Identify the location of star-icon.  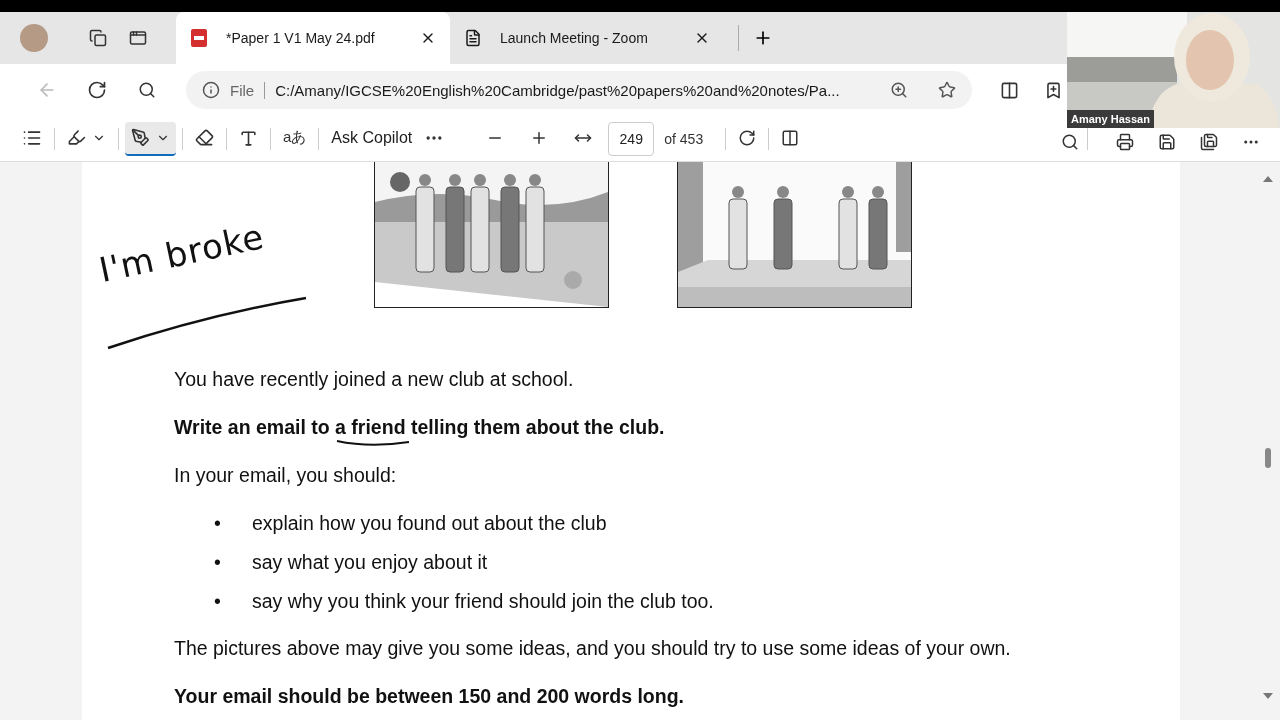
(947, 90).